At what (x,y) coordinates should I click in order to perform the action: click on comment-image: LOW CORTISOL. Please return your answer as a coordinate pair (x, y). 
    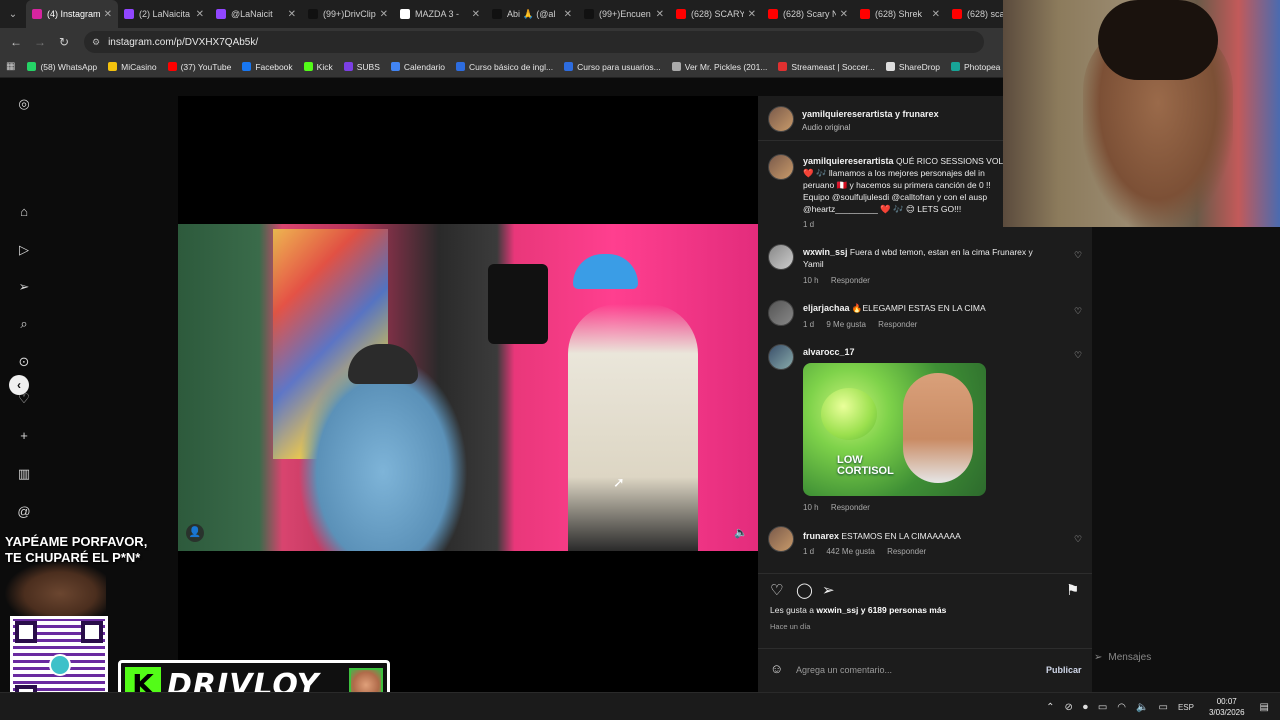
    Looking at the image, I should click on (894, 429).